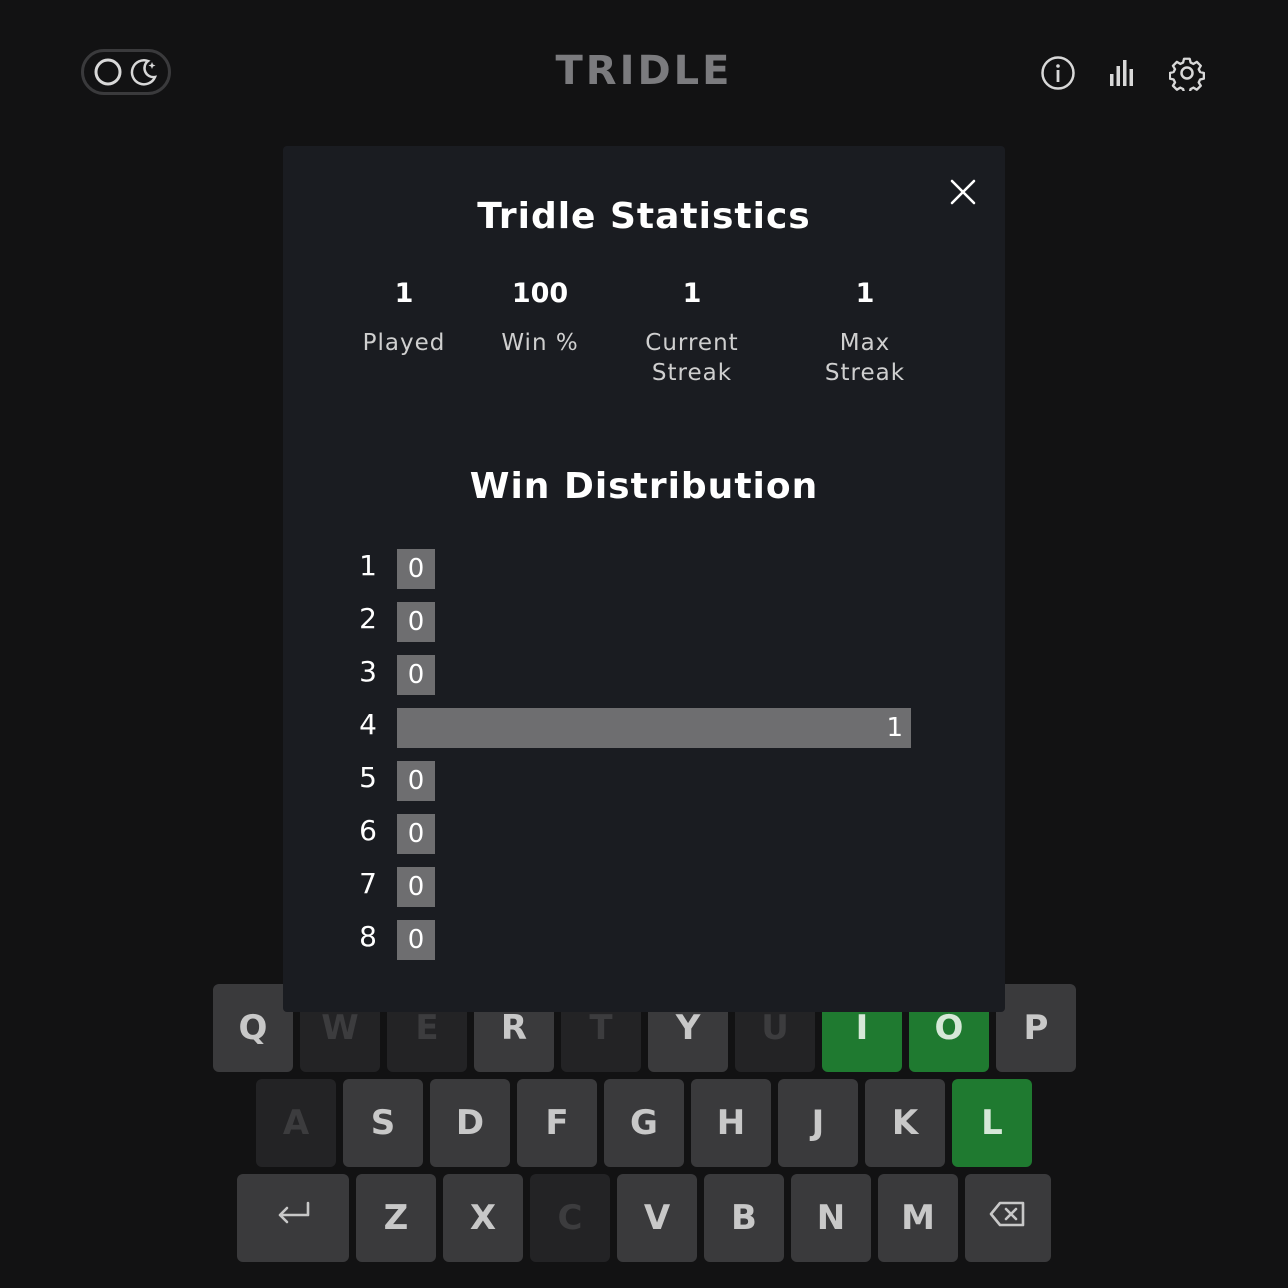  I want to click on guess-number: 8, so click(368, 936).